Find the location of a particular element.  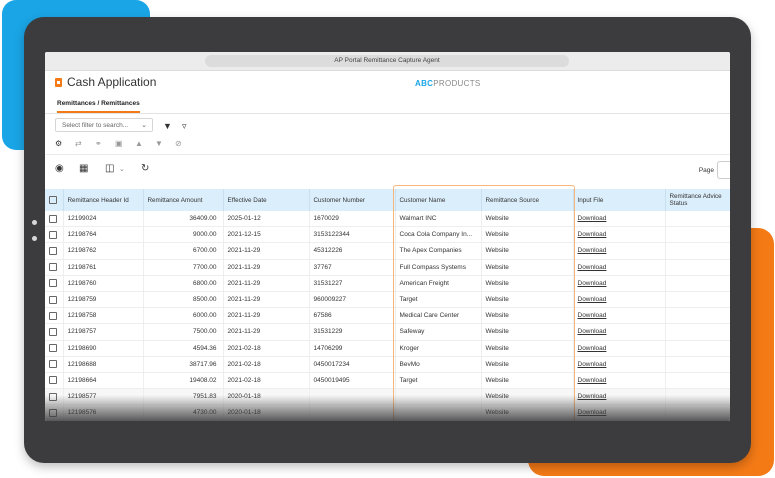

column-header: Input File is located at coordinates (619, 200).